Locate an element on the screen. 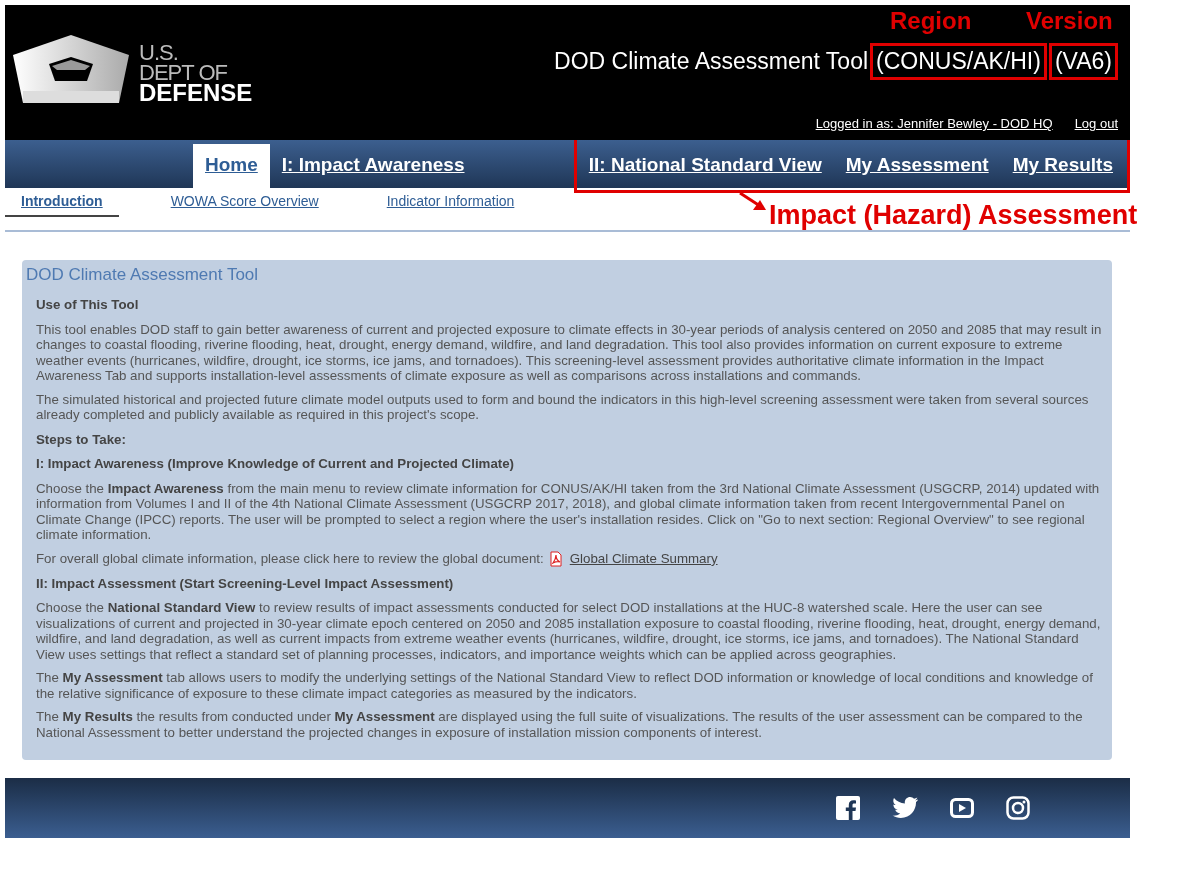  nav-tab: I: Impact Awareness is located at coordinates (373, 166).